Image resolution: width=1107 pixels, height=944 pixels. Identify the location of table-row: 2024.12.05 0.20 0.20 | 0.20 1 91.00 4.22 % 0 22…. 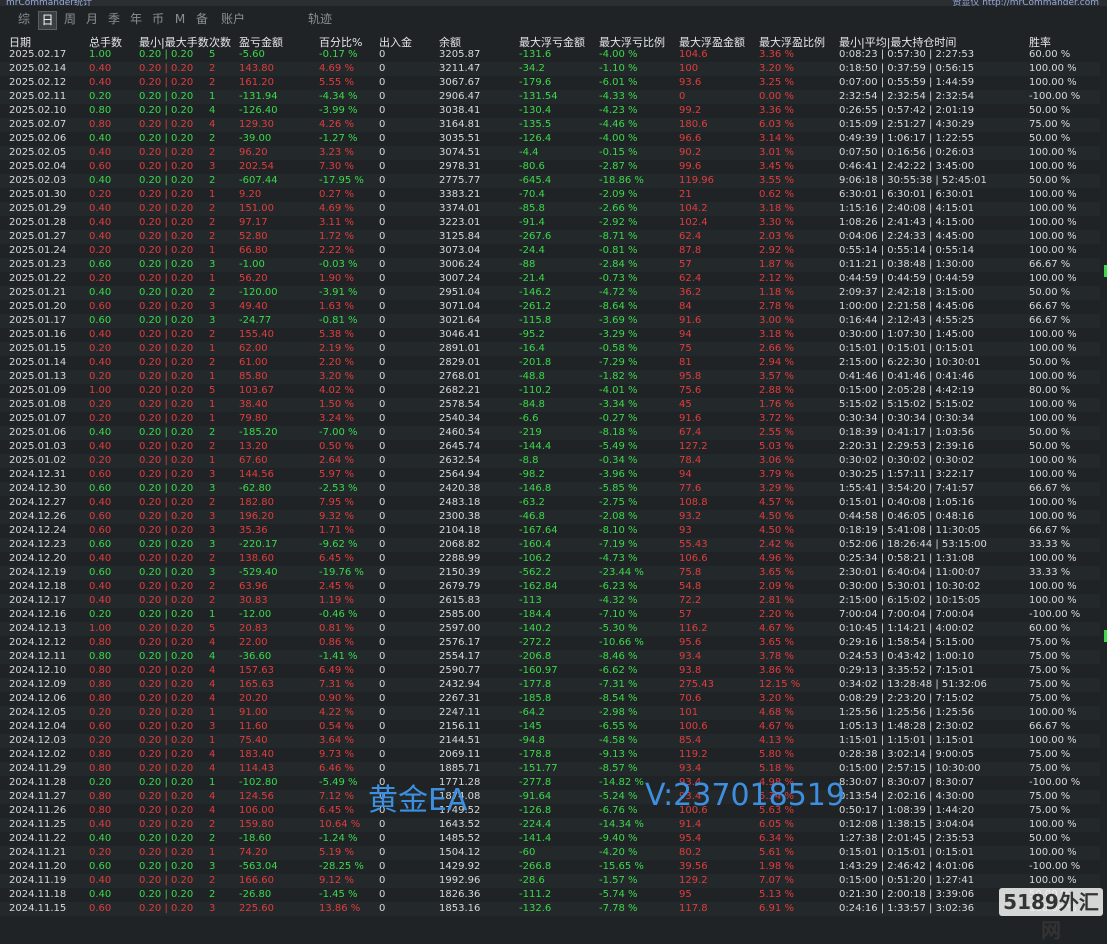
(550, 713).